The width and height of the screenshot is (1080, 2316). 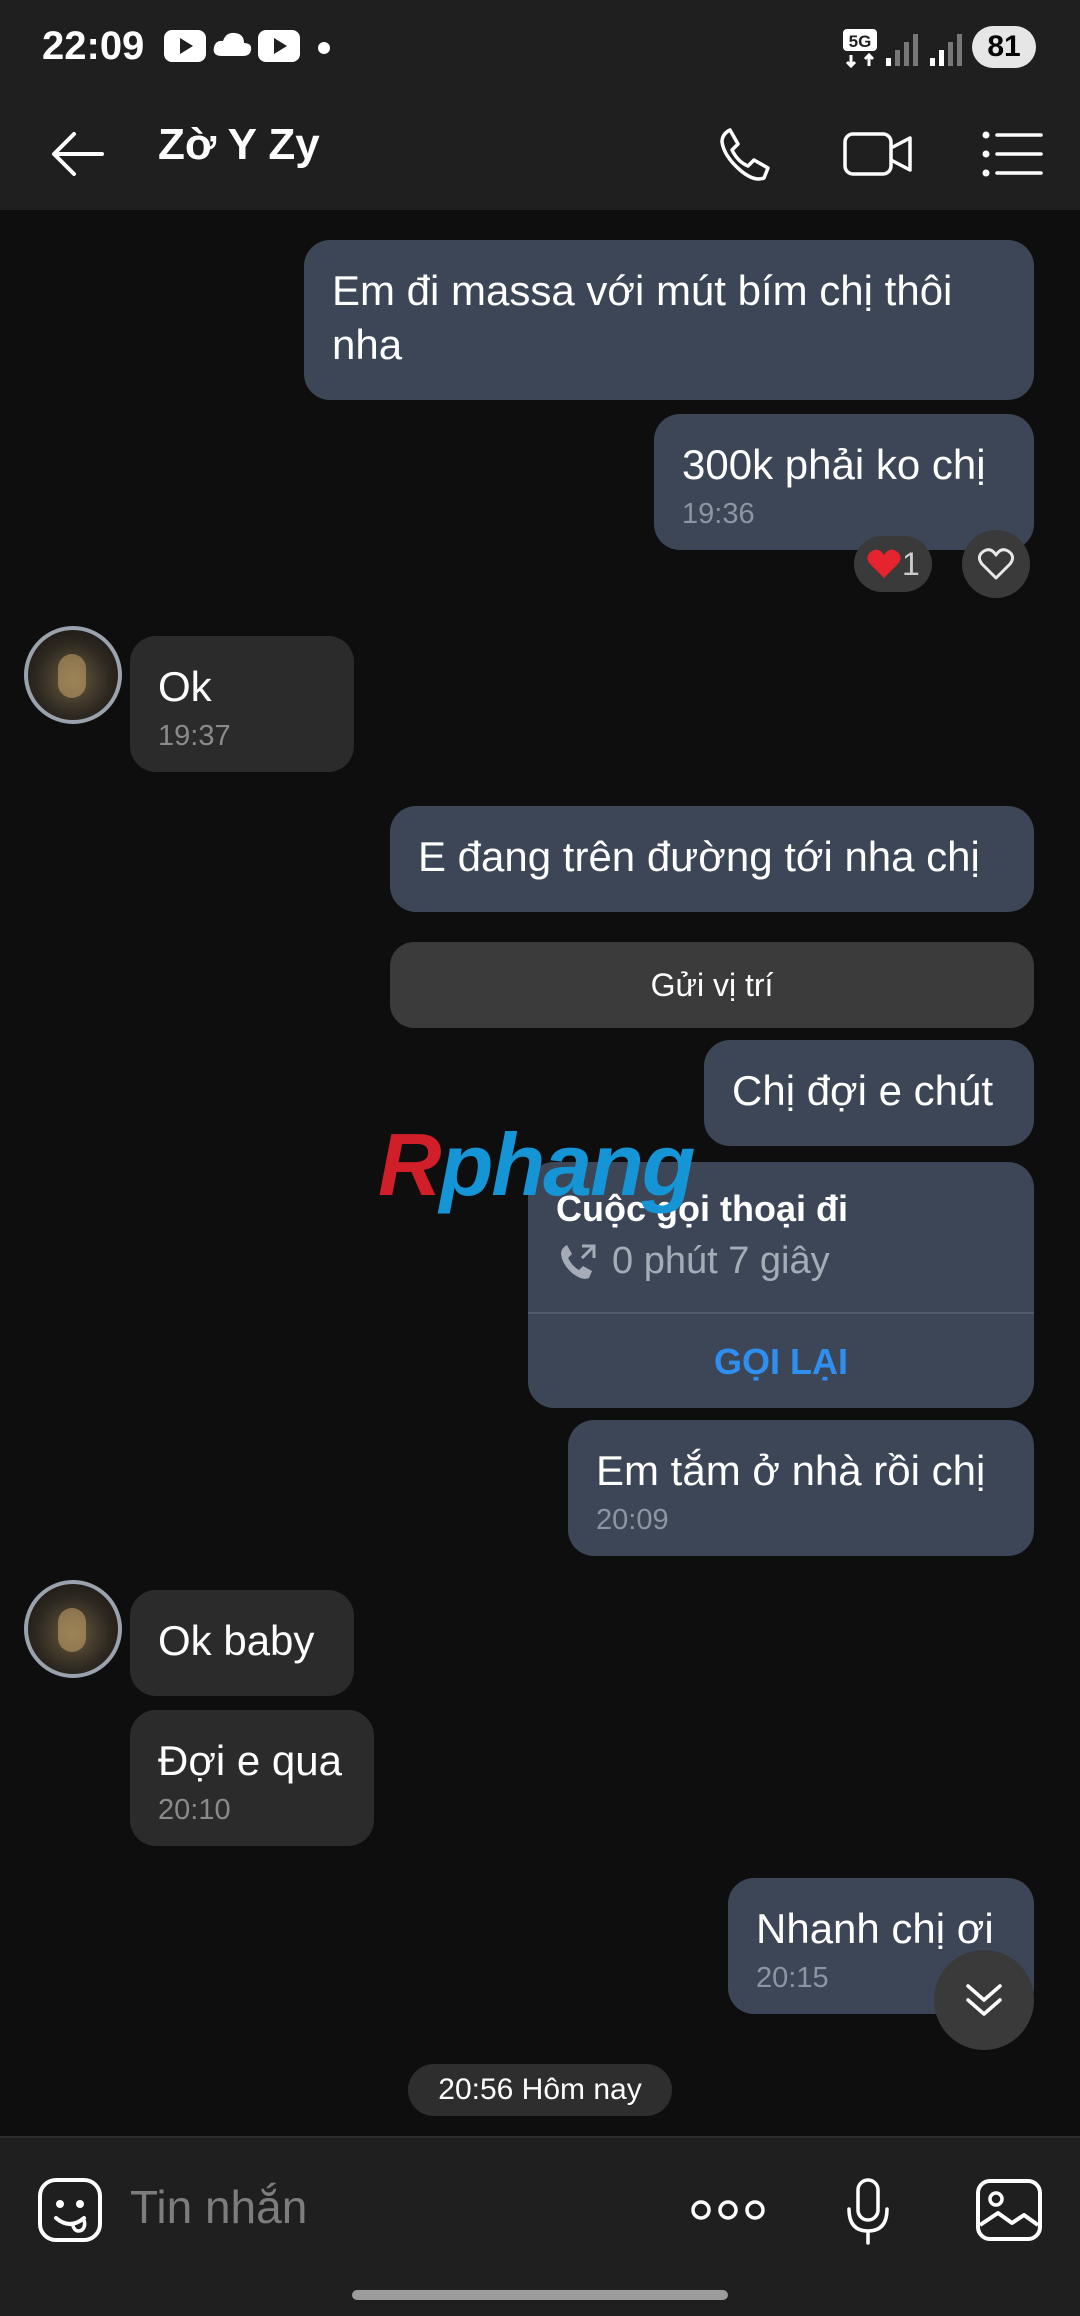 I want to click on double-chevron-down-icon, so click(x=984, y=2000).